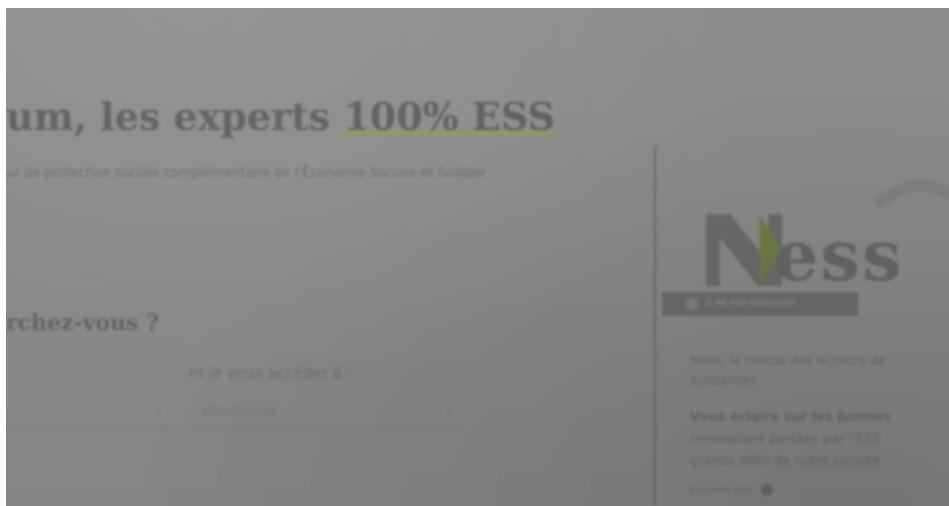 This screenshot has height=506, width=949. What do you see at coordinates (175, 116) in the screenshot?
I see `hero-title-lead: um, les experts` at bounding box center [175, 116].